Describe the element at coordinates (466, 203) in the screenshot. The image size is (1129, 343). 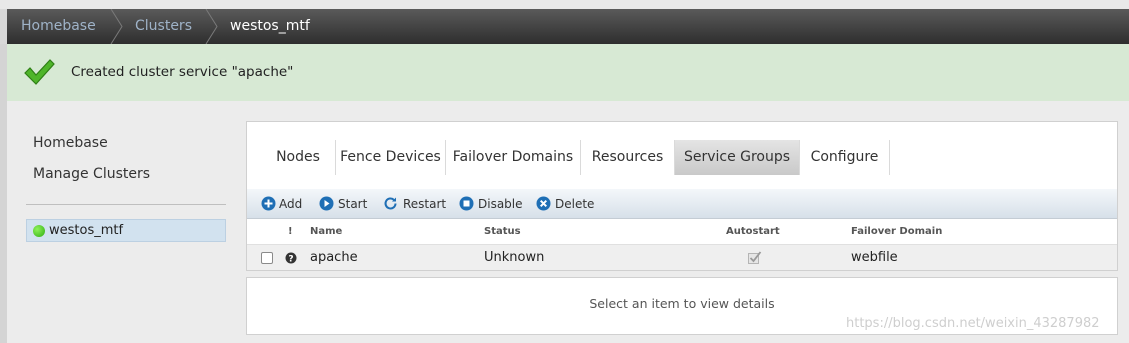
I see `stop-icon` at that location.